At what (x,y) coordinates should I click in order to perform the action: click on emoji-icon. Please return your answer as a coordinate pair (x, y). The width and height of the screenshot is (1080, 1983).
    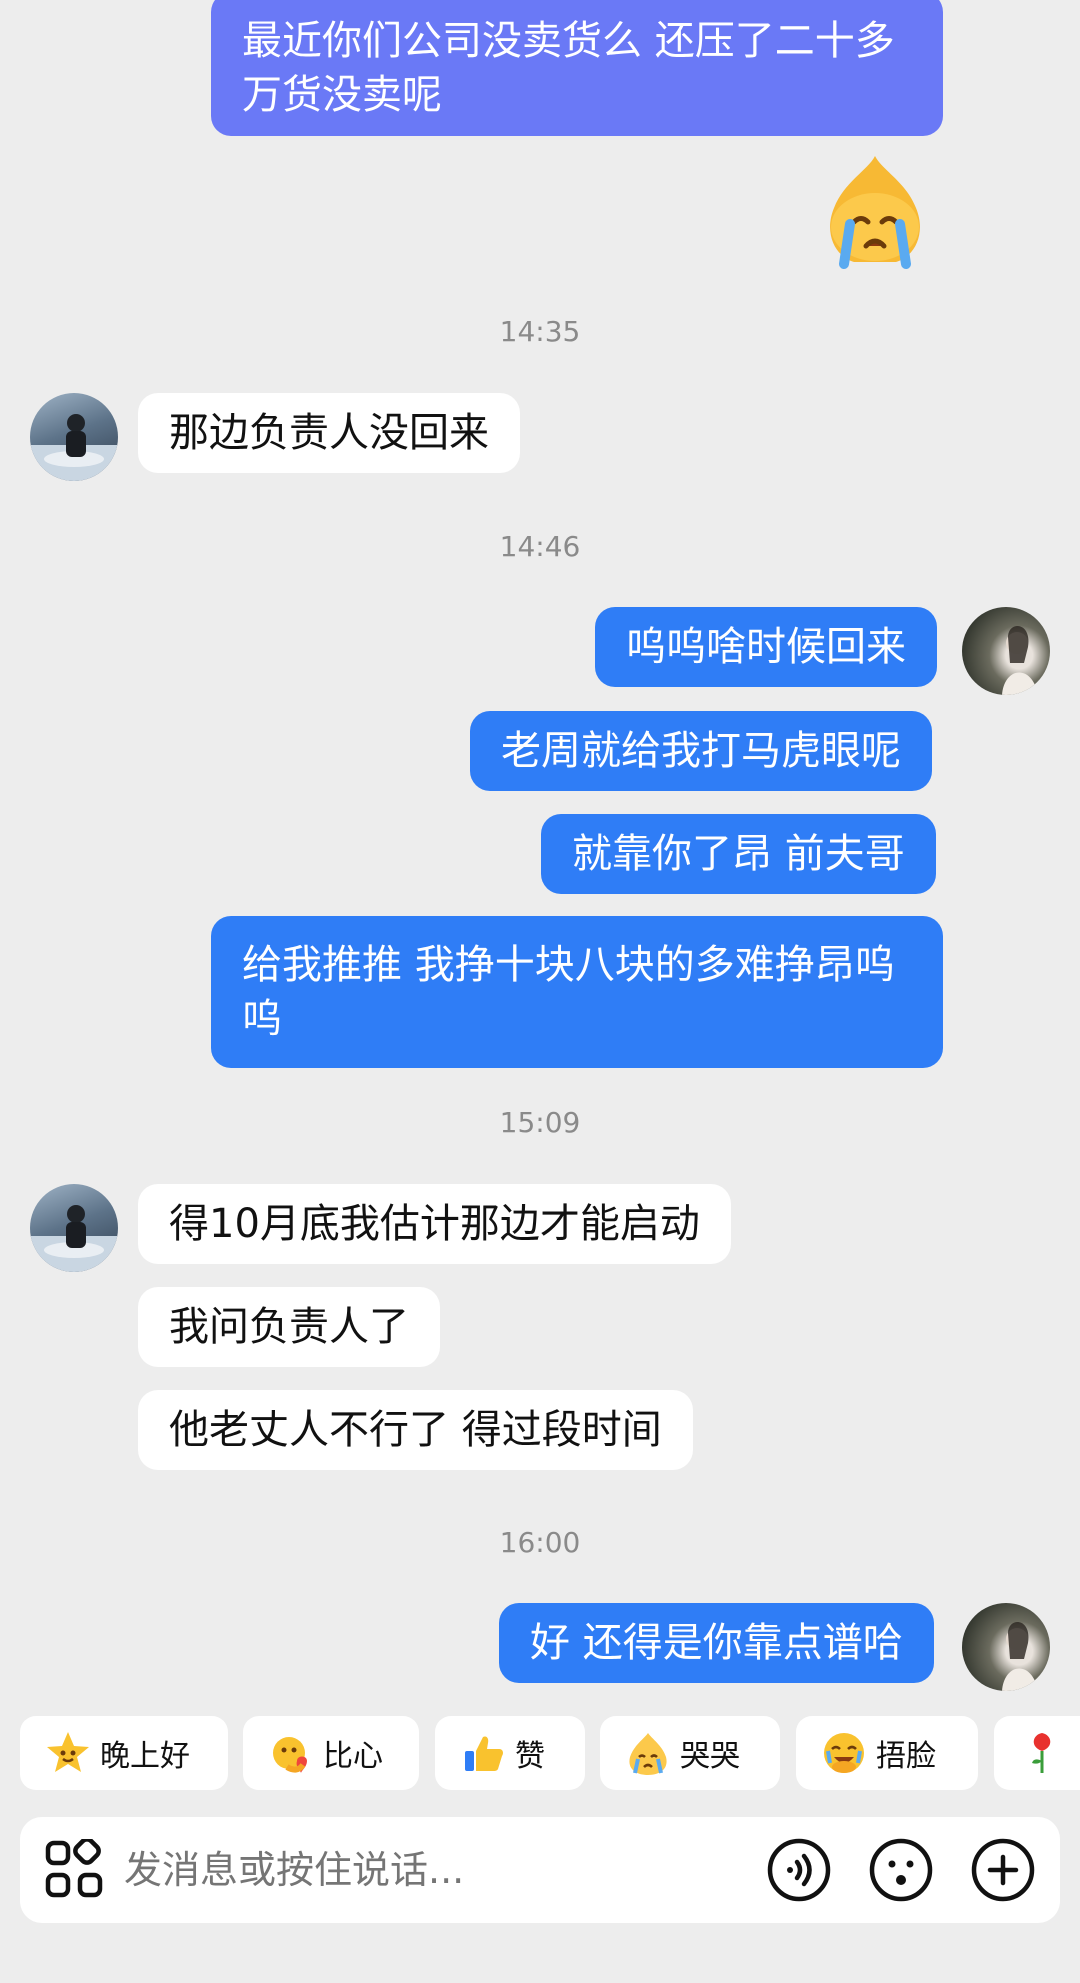
    Looking at the image, I should click on (901, 1870).